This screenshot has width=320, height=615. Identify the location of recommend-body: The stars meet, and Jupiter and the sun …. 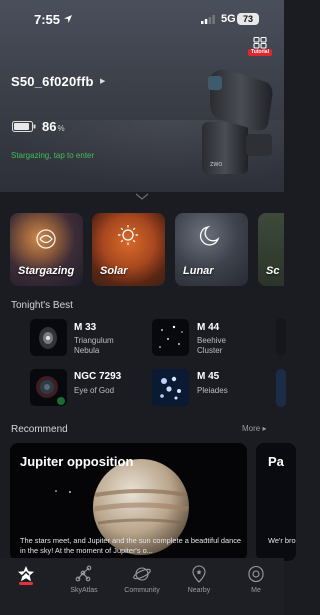
(131, 545).